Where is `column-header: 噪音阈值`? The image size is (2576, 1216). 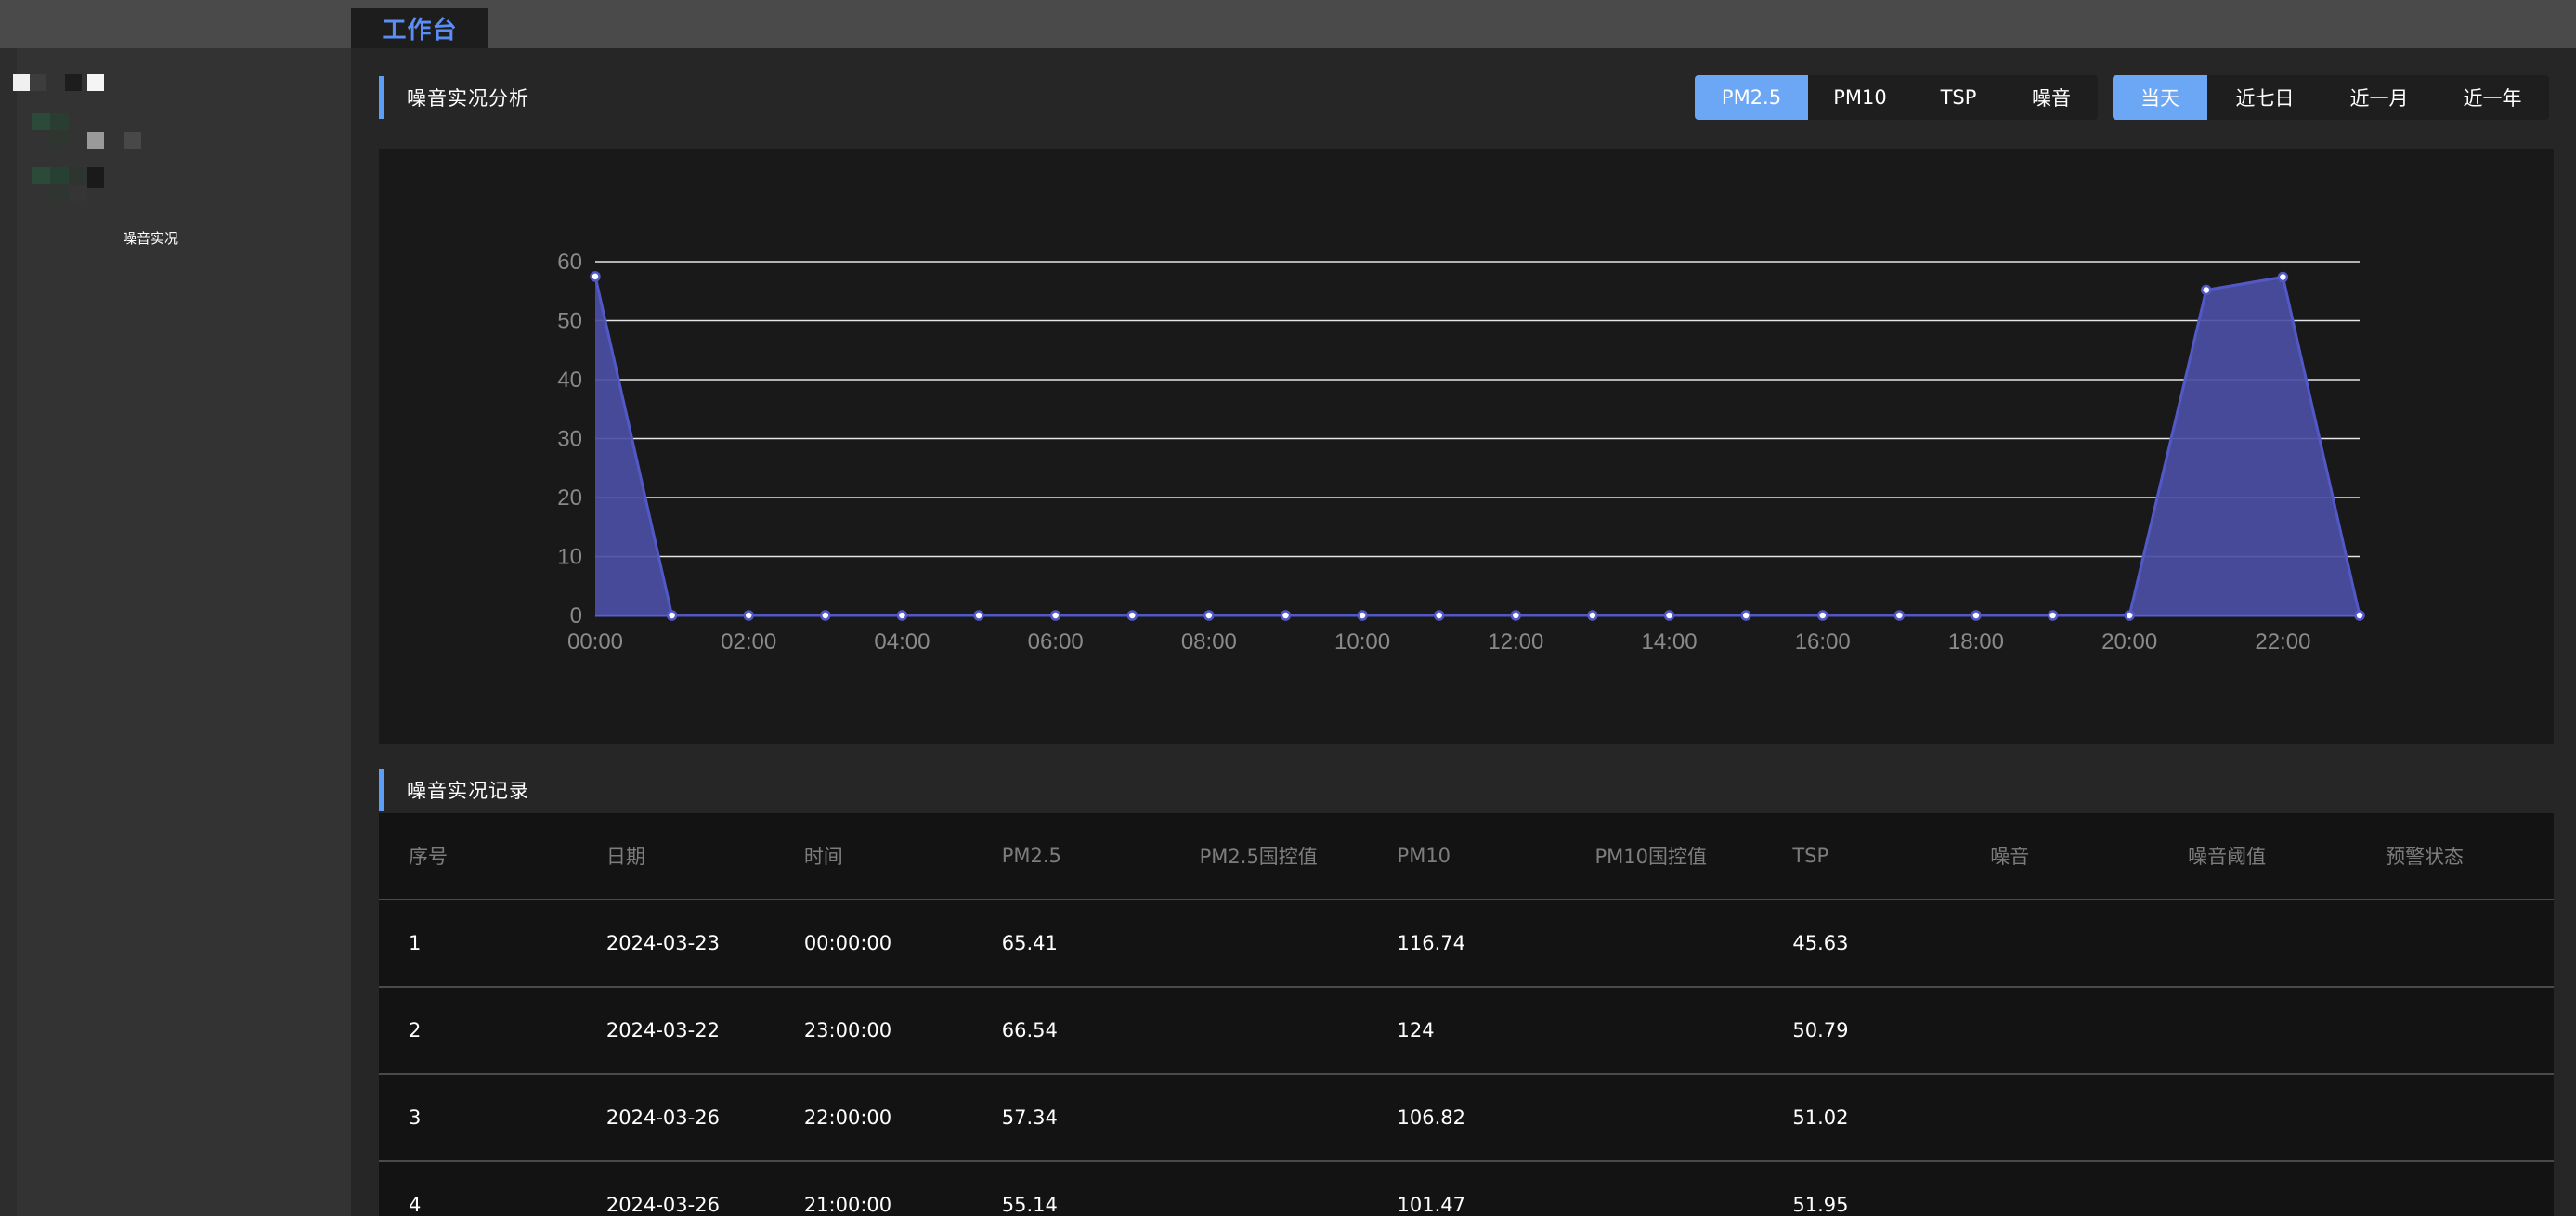
column-header: 噪音阈值 is located at coordinates (2227, 857).